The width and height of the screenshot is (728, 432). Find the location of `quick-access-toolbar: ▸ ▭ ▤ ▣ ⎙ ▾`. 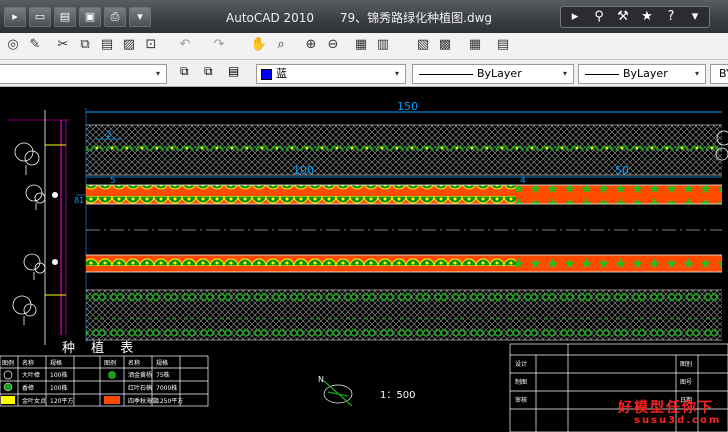

quick-access-toolbar: ▸ ▭ ▤ ▣ ⎙ ▾ is located at coordinates (77, 17).